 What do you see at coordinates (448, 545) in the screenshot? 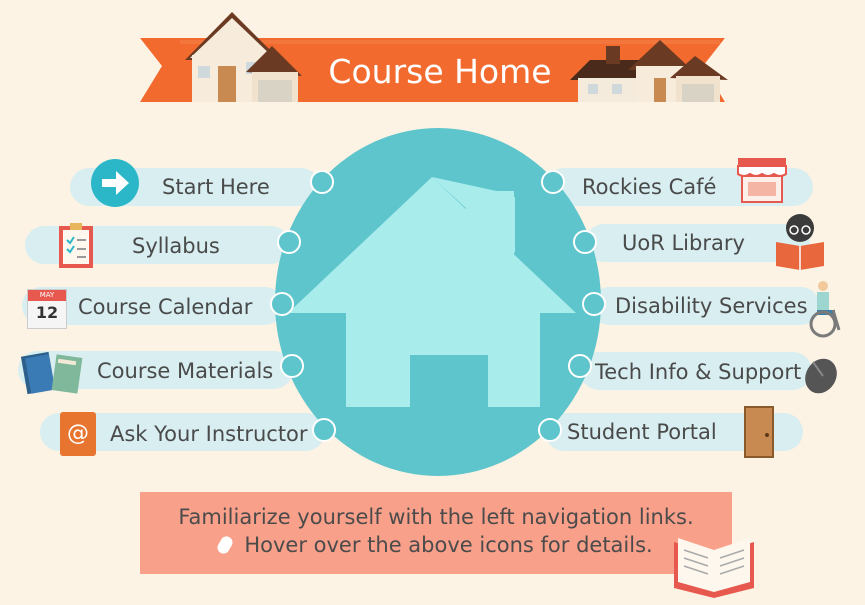
I see `footer-line-2: Hover over the above icons for details.` at bounding box center [448, 545].